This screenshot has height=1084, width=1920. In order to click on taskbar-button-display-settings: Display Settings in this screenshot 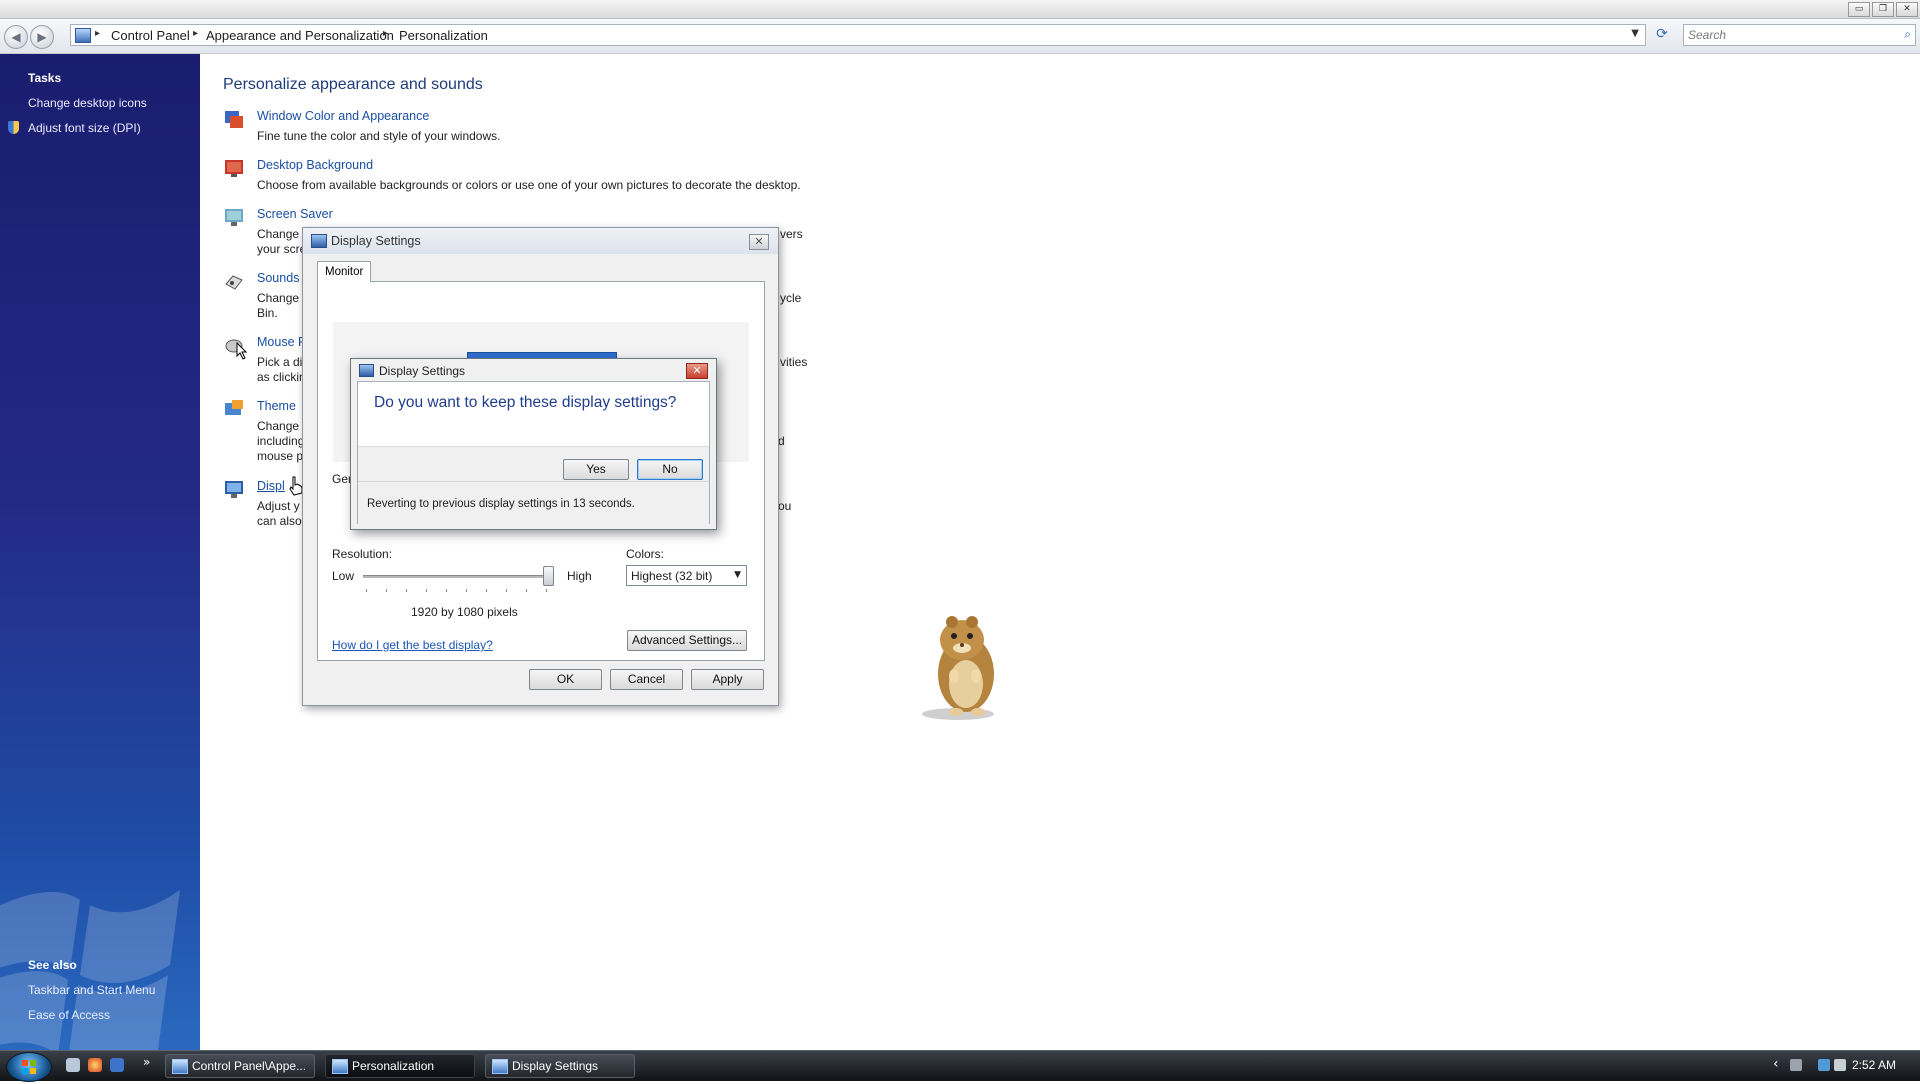, I will do `click(560, 1066)`.